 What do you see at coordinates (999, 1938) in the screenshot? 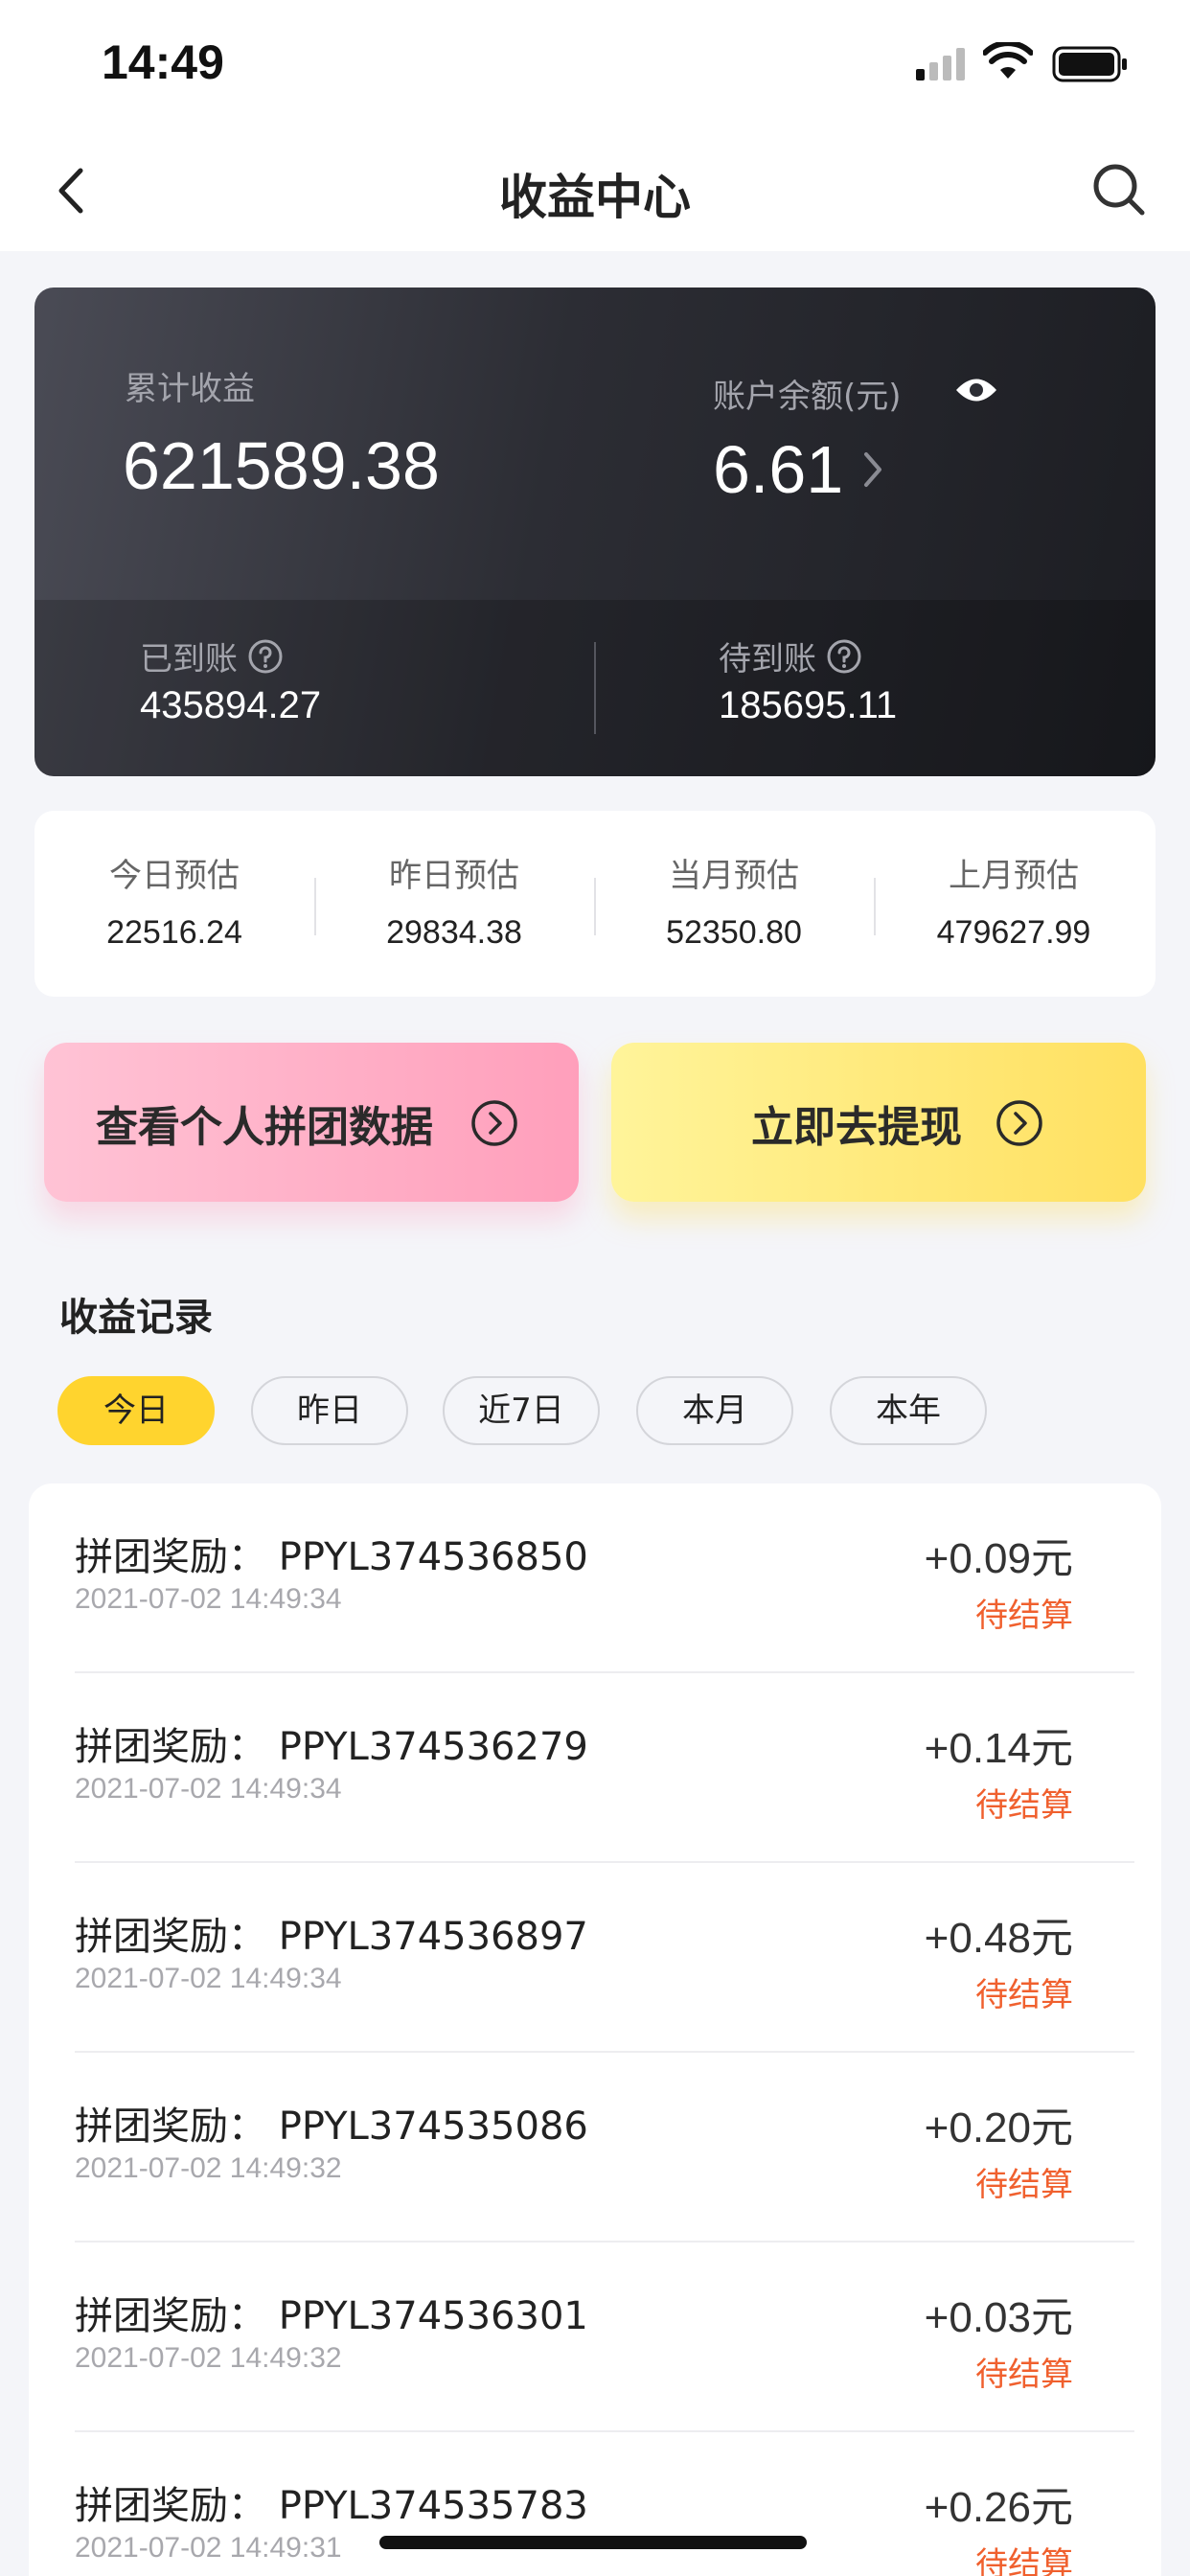
I see `record-amount: +0.48元` at bounding box center [999, 1938].